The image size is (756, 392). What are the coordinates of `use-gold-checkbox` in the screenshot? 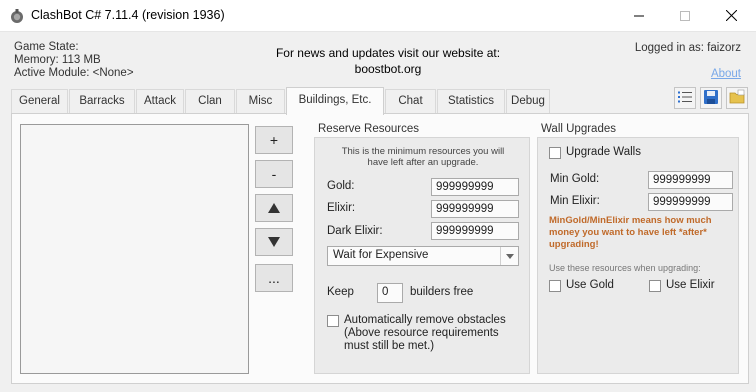 It's located at (555, 286).